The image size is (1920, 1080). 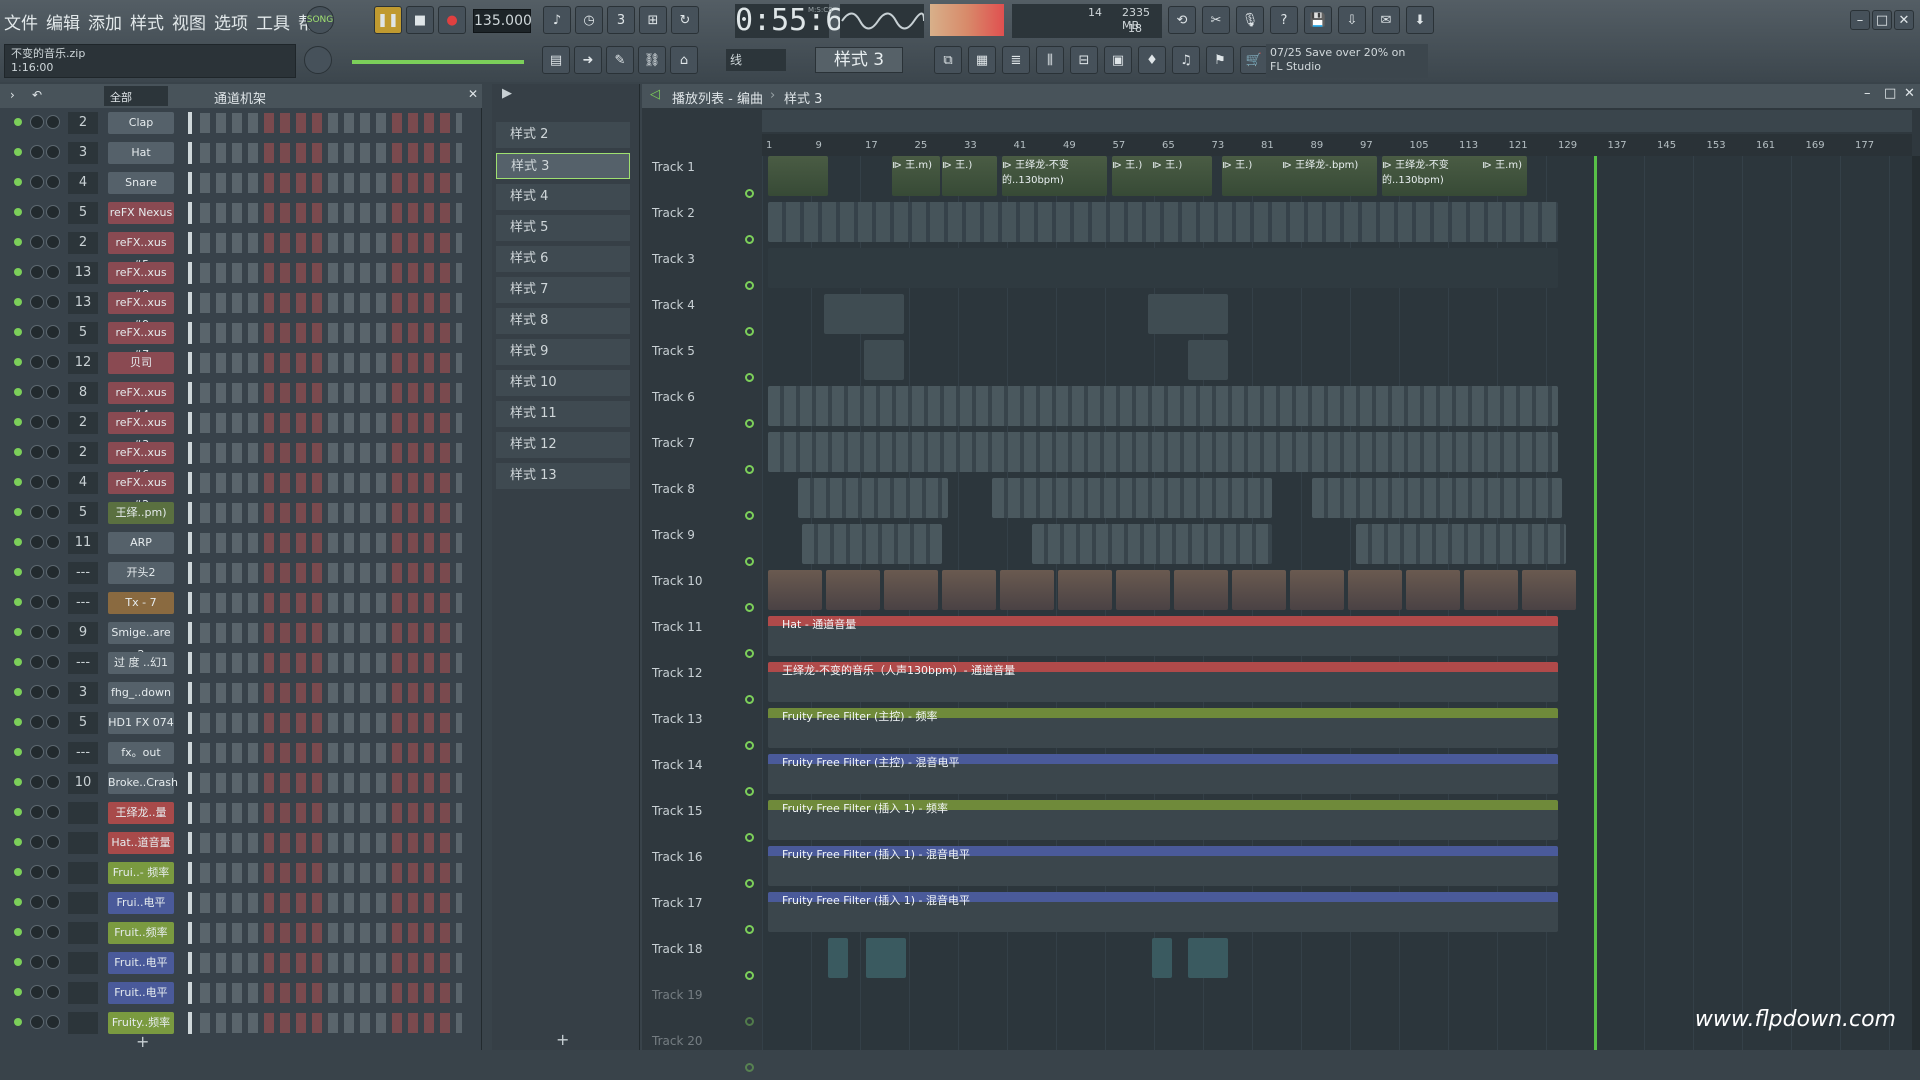 I want to click on browser-icon: ⊟, so click(x=1084, y=60).